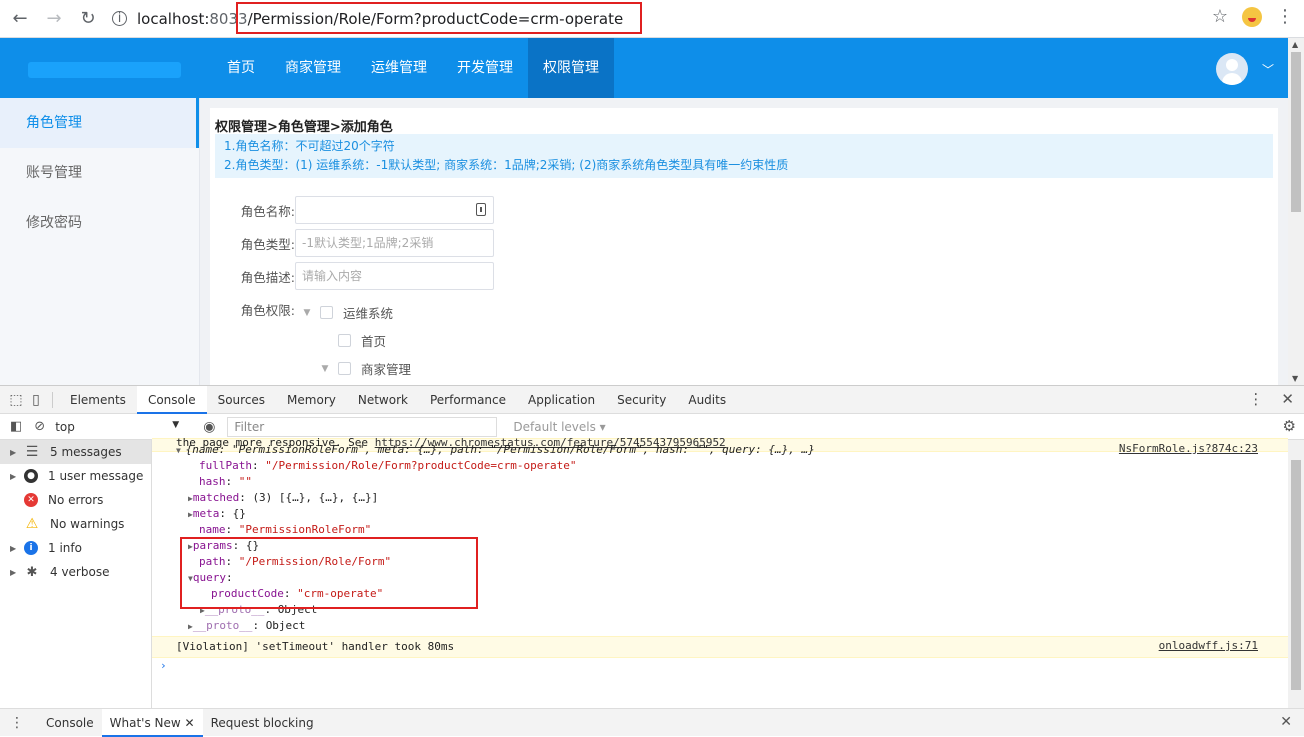  Describe the element at coordinates (1296, 132) in the screenshot. I see `scroll-thumb` at that location.